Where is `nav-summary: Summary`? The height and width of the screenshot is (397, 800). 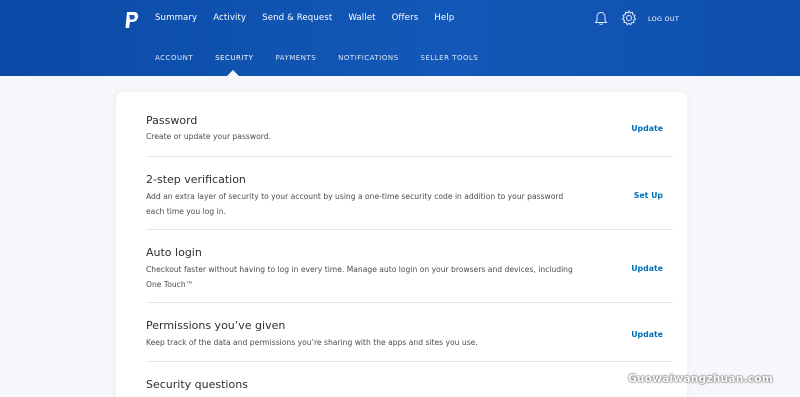 nav-summary: Summary is located at coordinates (176, 18).